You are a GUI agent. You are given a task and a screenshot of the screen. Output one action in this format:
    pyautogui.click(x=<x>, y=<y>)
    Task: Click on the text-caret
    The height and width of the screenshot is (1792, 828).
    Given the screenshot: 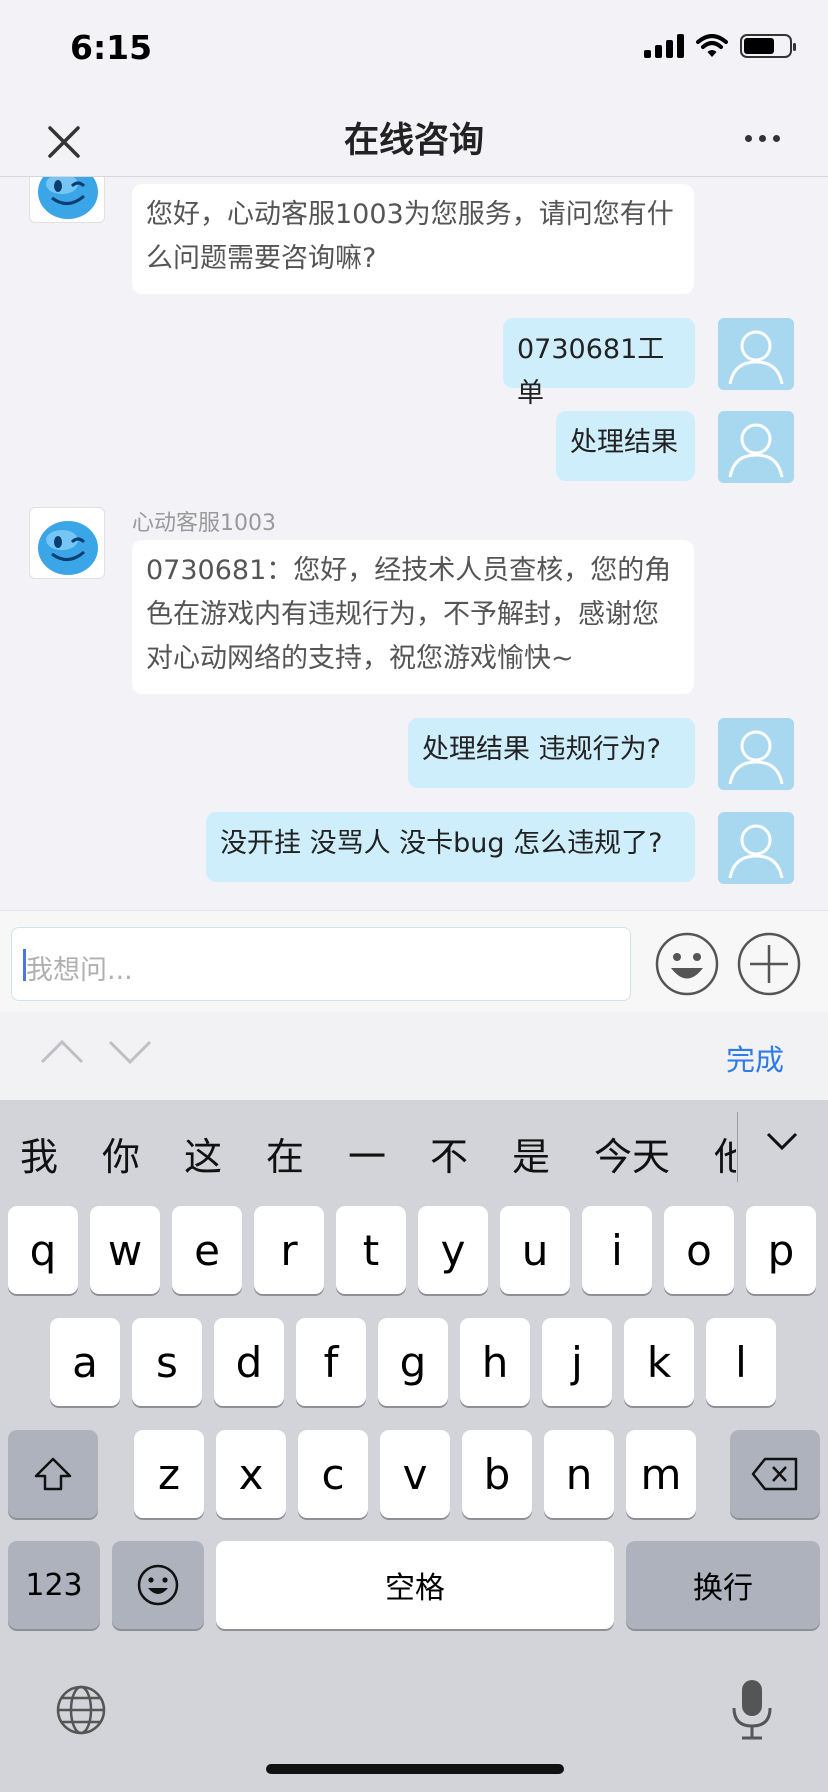 What is the action you would take?
    pyautogui.click(x=24, y=965)
    